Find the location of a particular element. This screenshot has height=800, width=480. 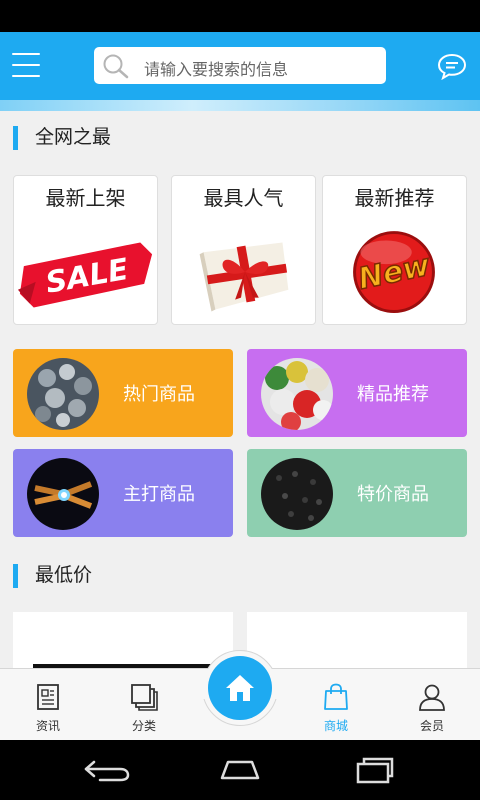

category-label: 热门商品 is located at coordinates (159, 394).